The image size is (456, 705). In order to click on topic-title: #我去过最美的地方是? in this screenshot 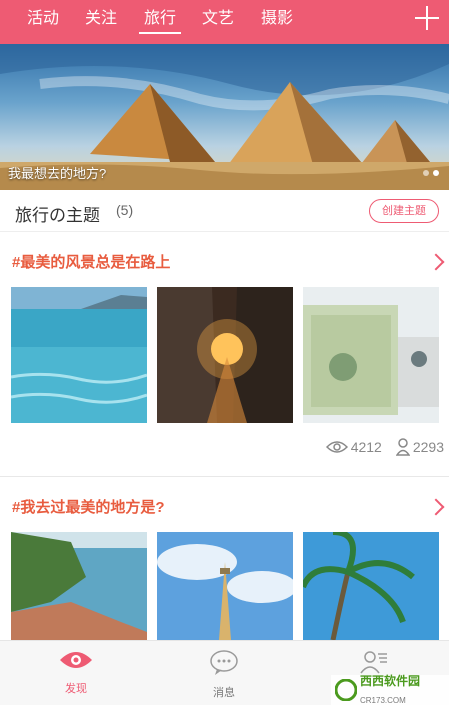, I will do `click(88, 506)`.